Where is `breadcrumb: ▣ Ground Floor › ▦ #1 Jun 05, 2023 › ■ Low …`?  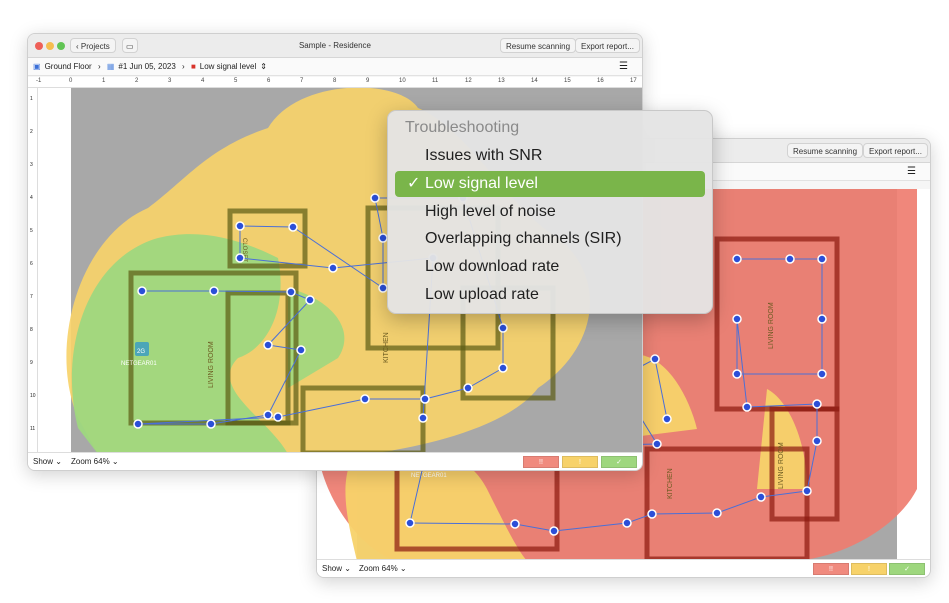
breadcrumb: ▣ Ground Floor › ▦ #1 Jun 05, 2023 › ■ Low … is located at coordinates (335, 67).